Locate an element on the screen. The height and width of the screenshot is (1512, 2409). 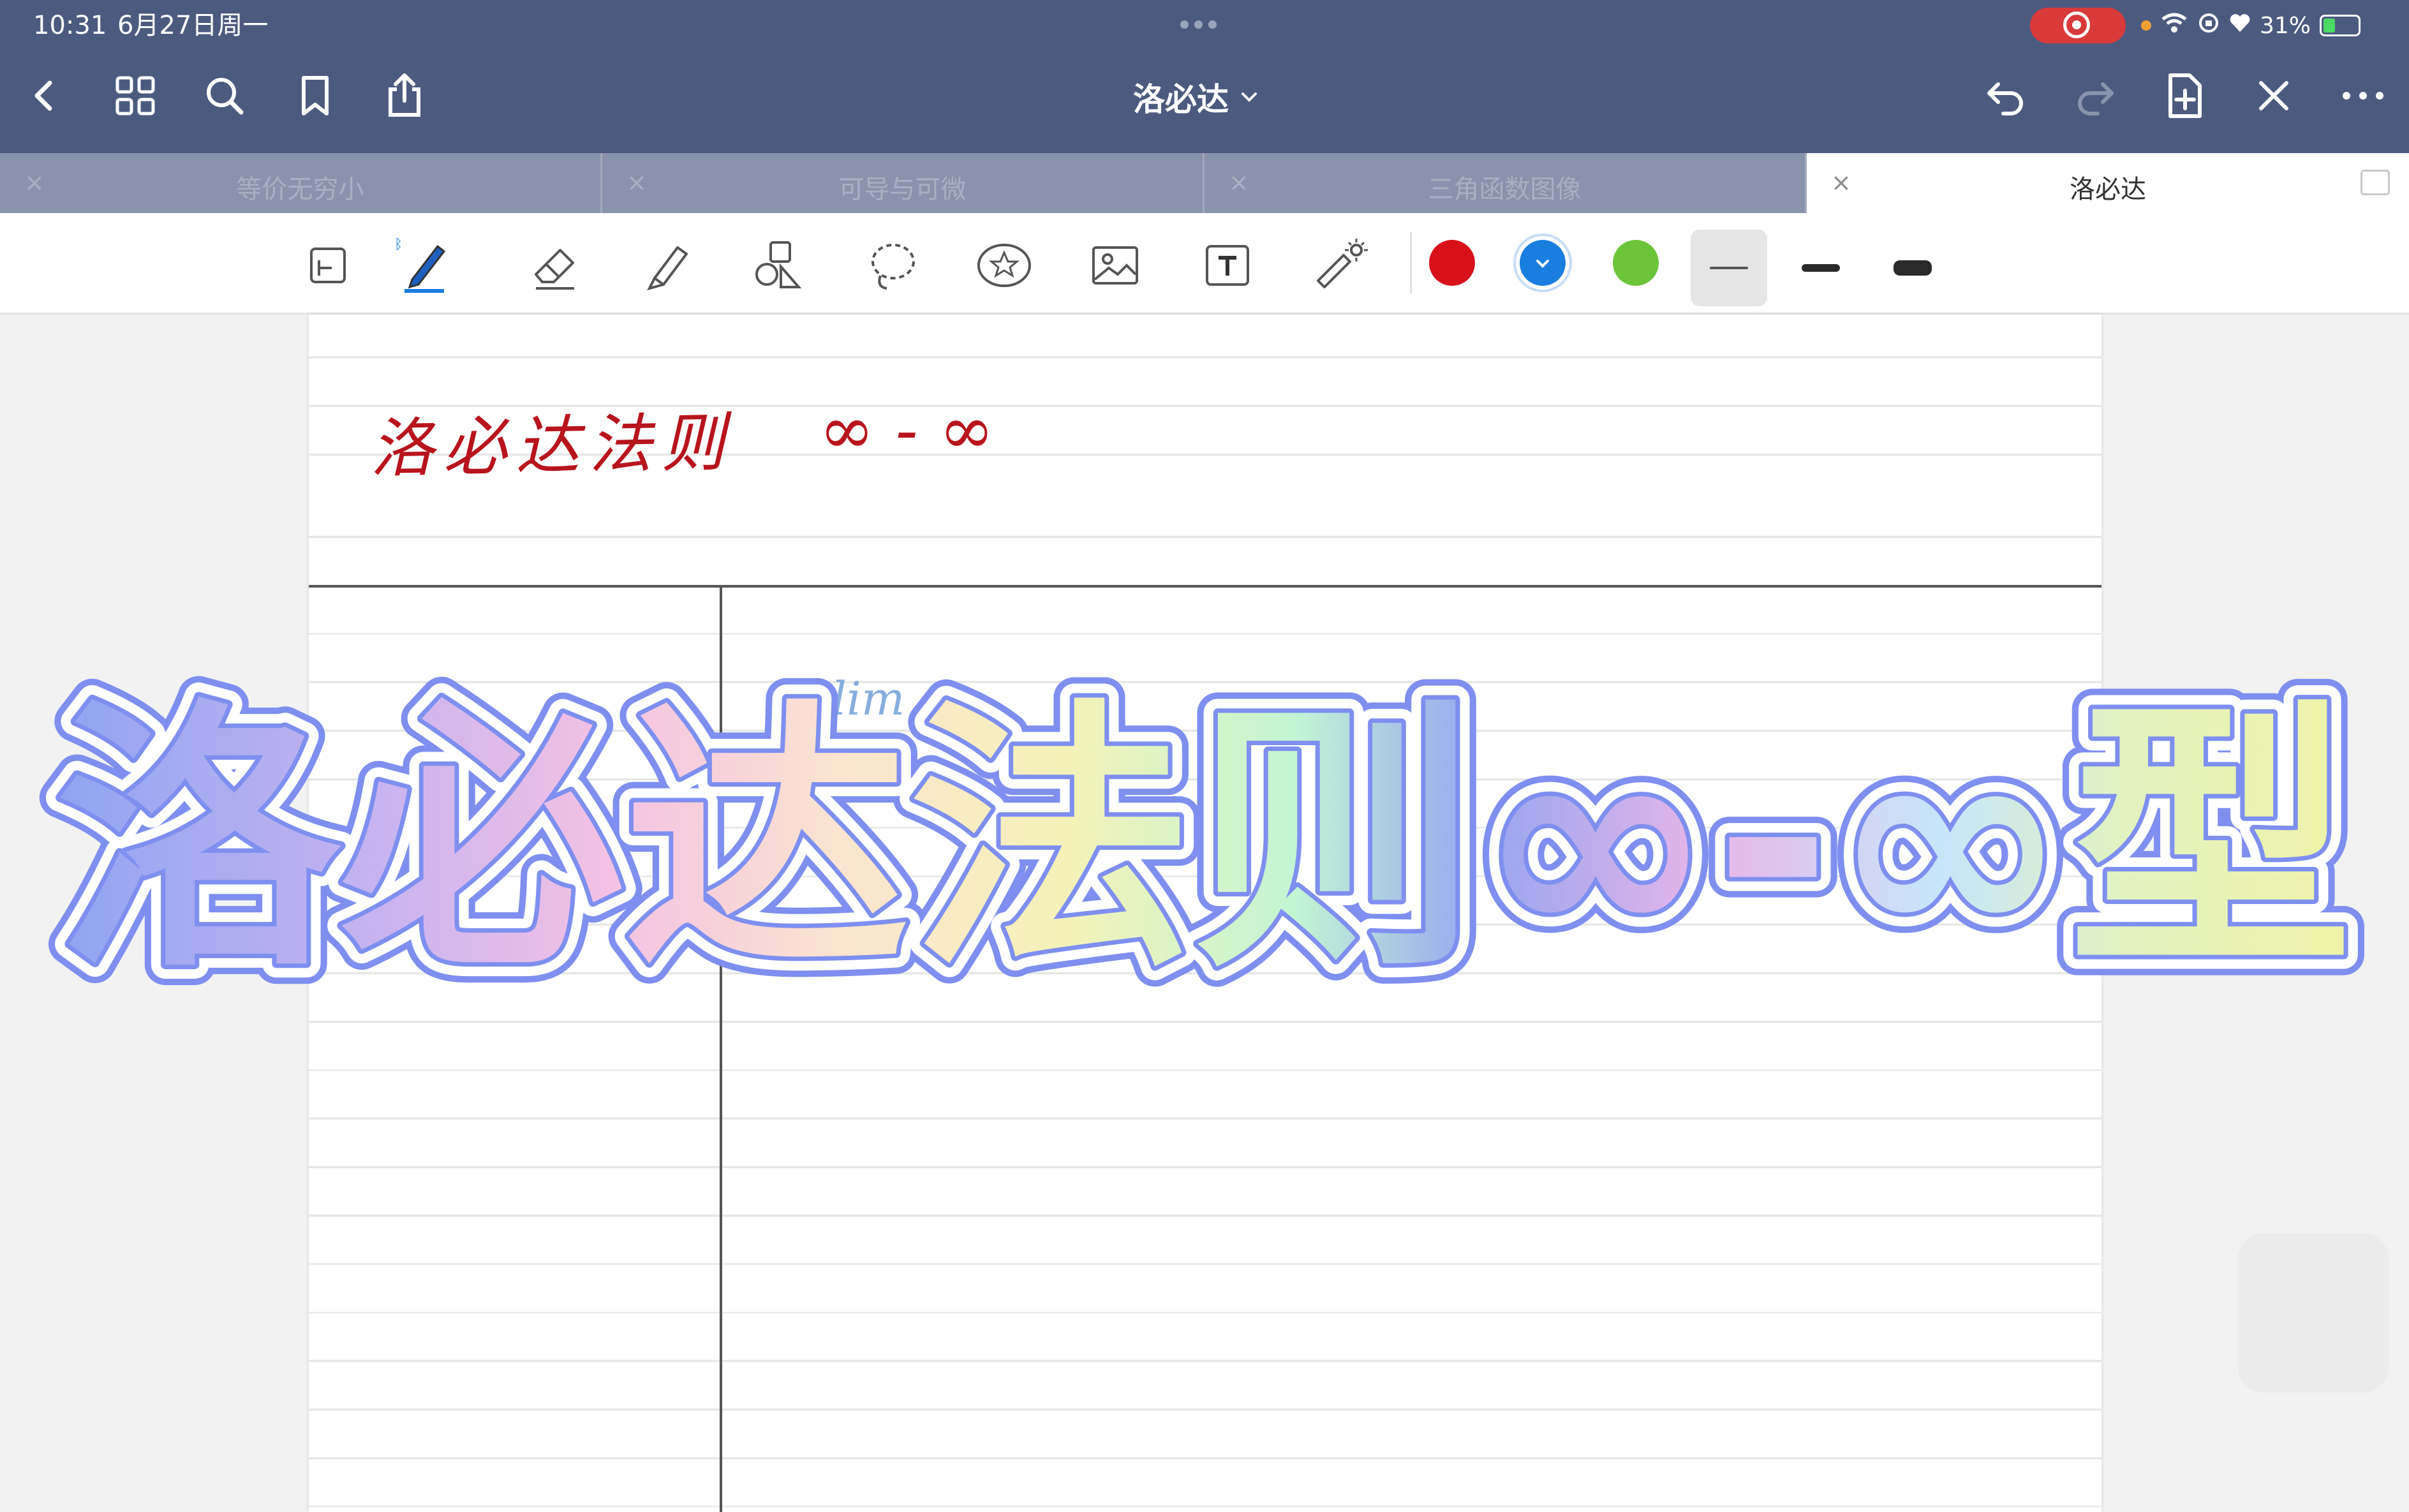
tab-可导与可微: × 可导与可微 is located at coordinates (903, 183).